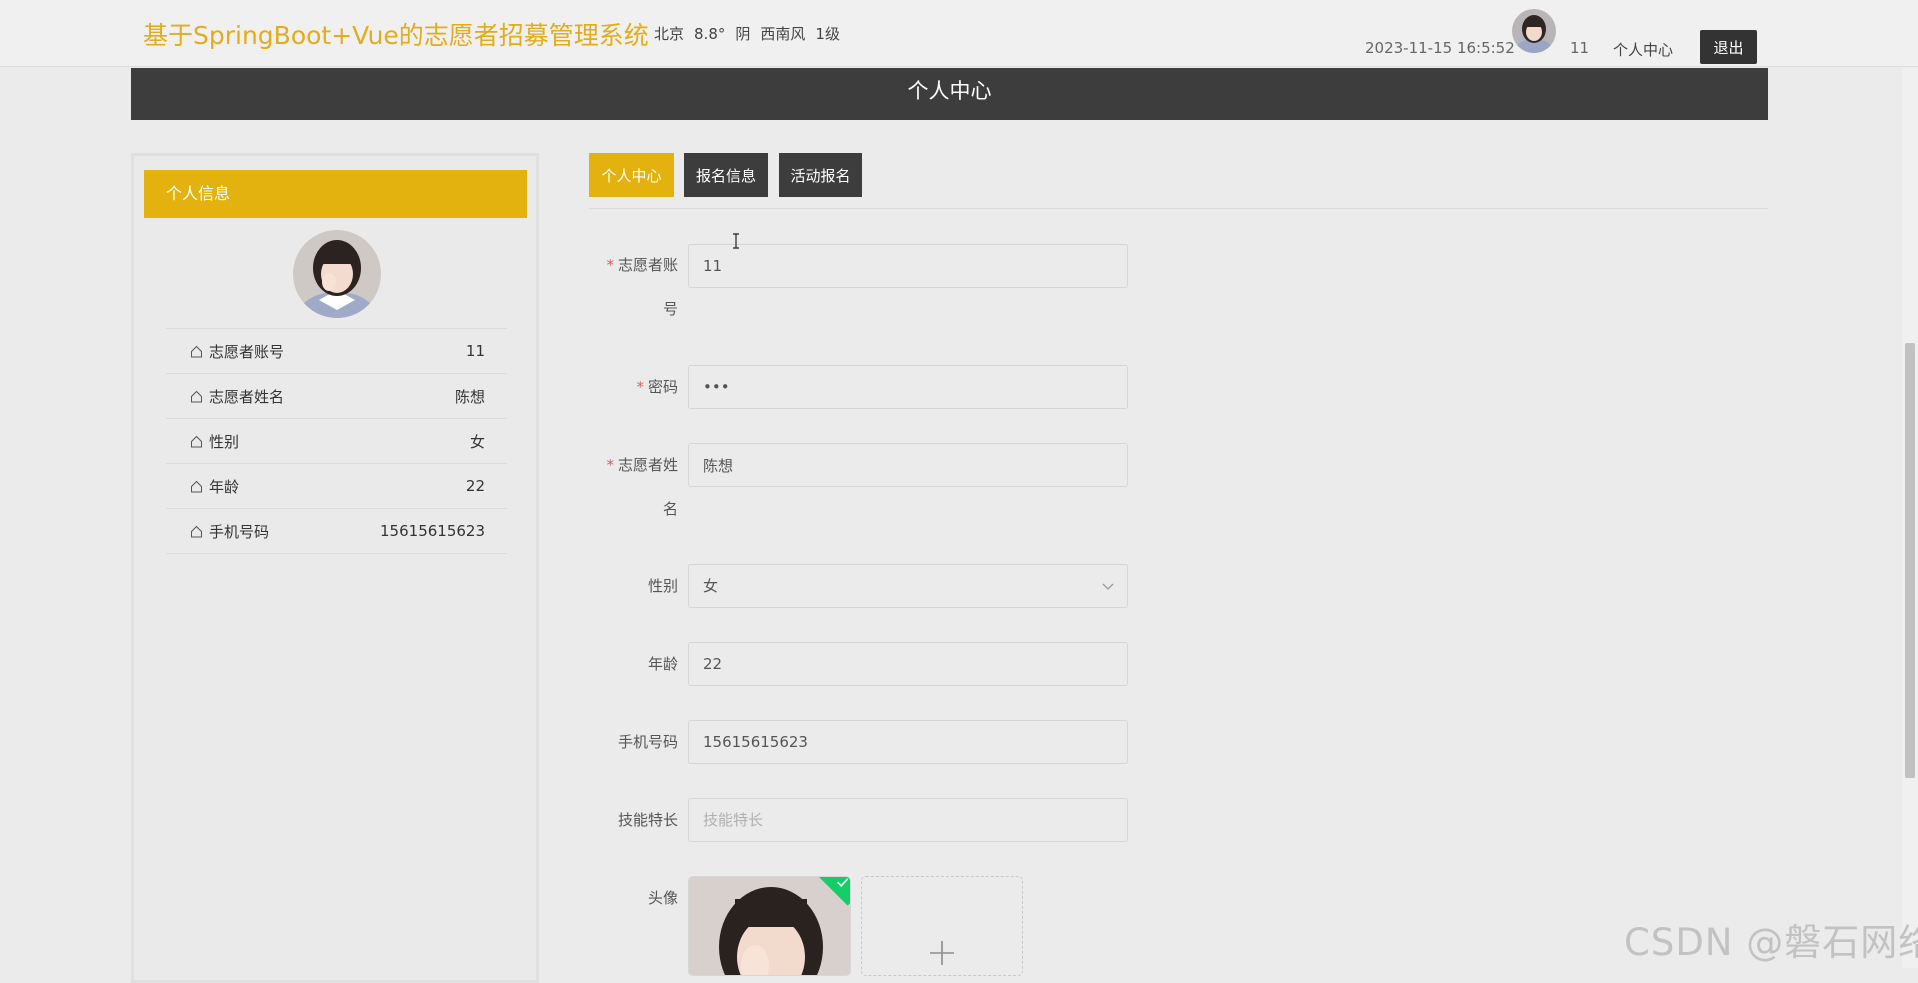 This screenshot has width=1918, height=983. What do you see at coordinates (469, 396) in the screenshot?
I see `info-value: 陈想` at bounding box center [469, 396].